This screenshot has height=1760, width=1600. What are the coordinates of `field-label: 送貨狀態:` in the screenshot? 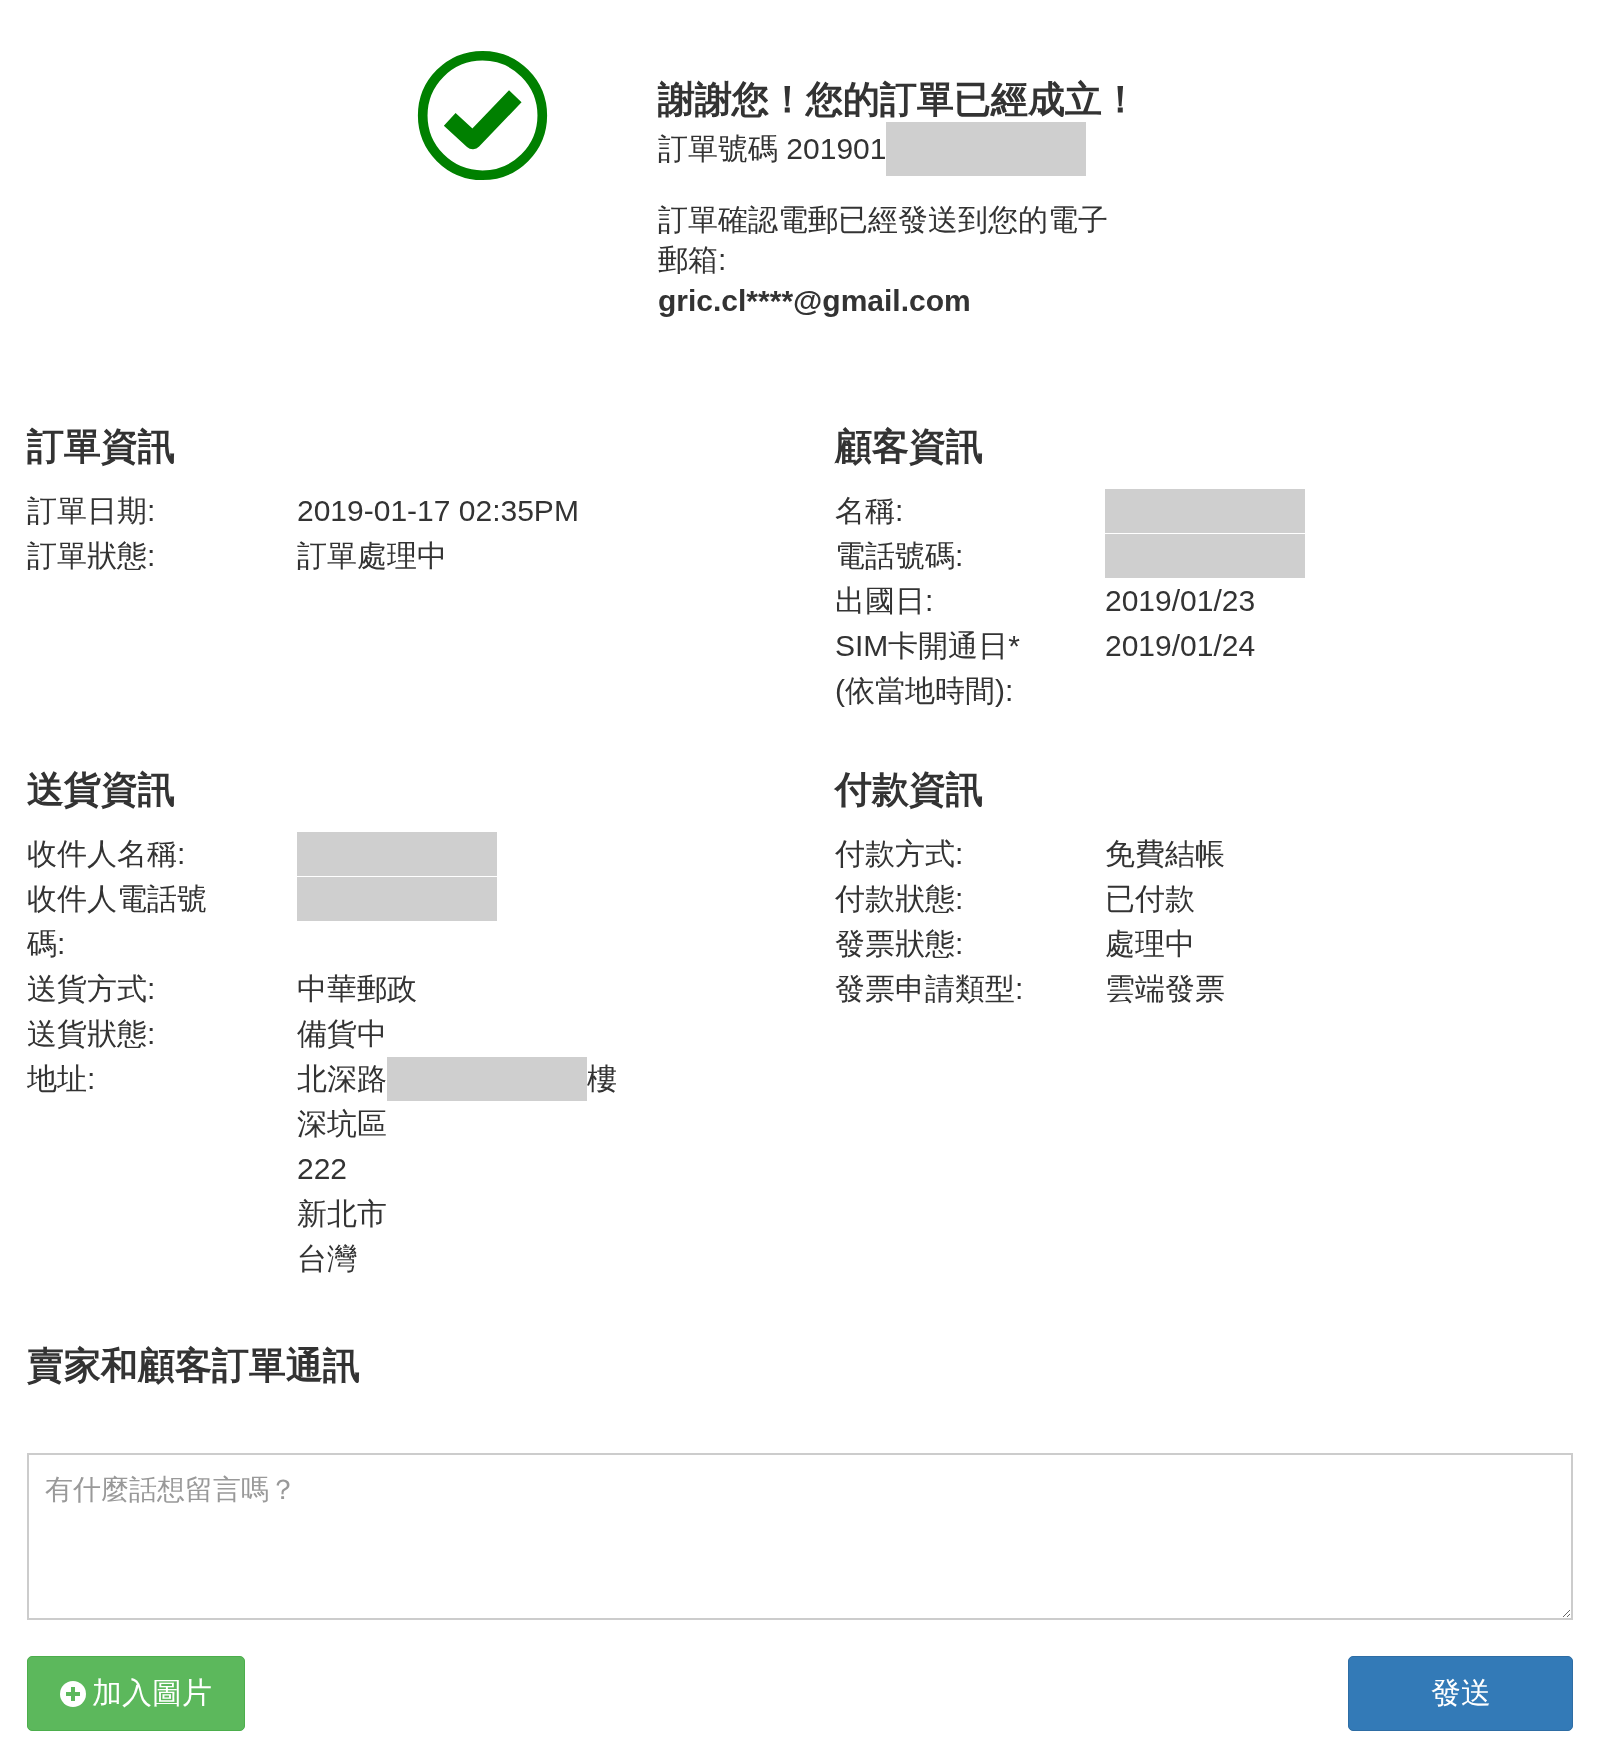 It's located at (92, 1034).